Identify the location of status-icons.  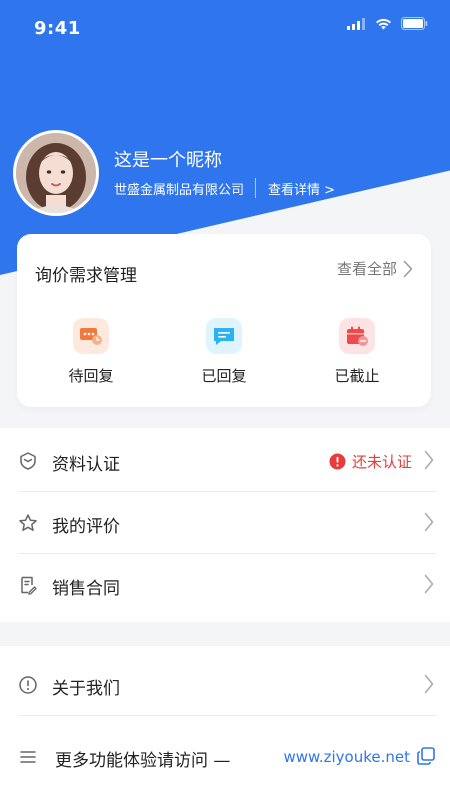
(387, 23).